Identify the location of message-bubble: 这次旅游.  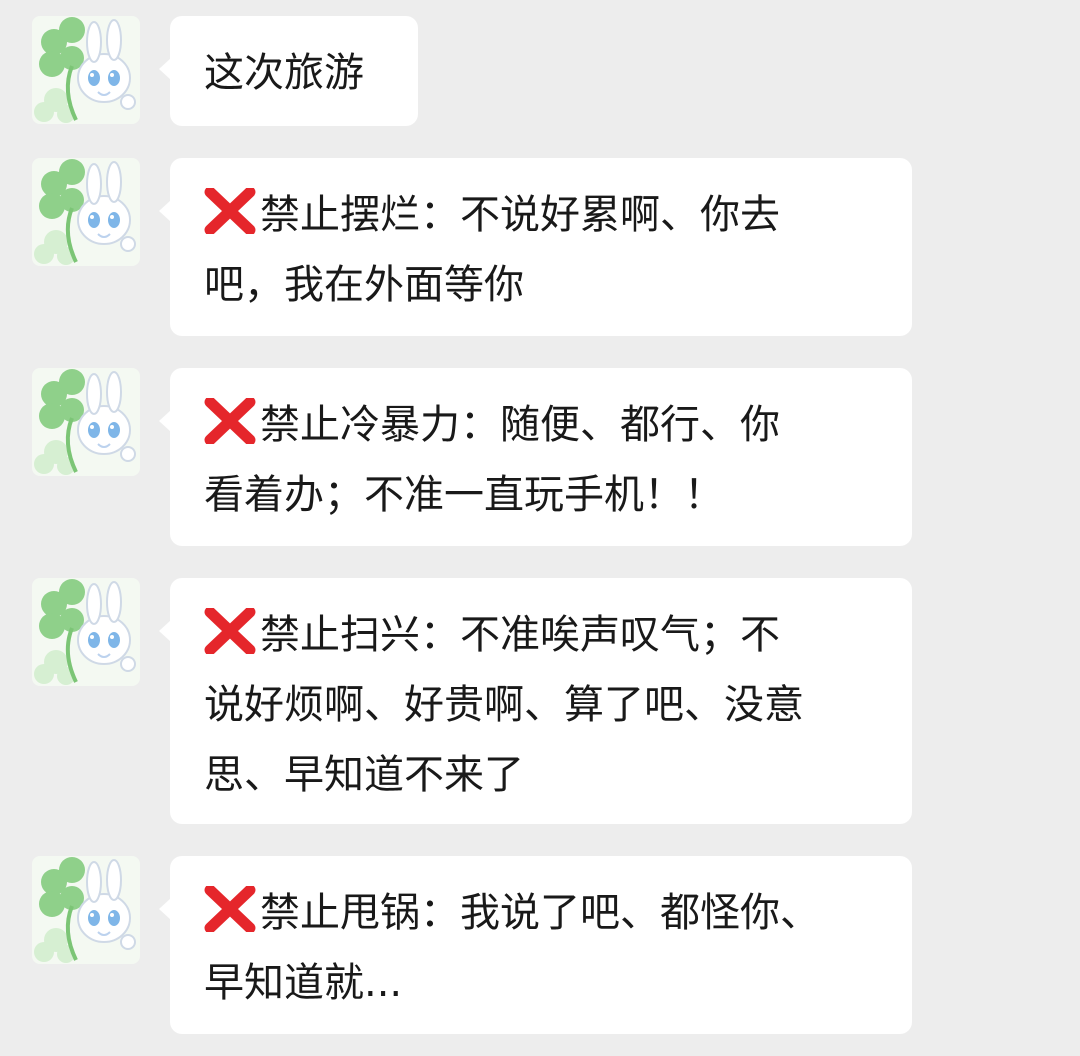
(288, 71).